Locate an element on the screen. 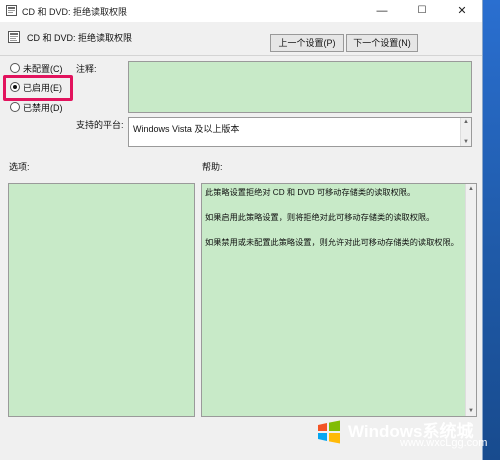 The width and height of the screenshot is (500, 460). comment-label: 注释: is located at coordinates (86, 69).